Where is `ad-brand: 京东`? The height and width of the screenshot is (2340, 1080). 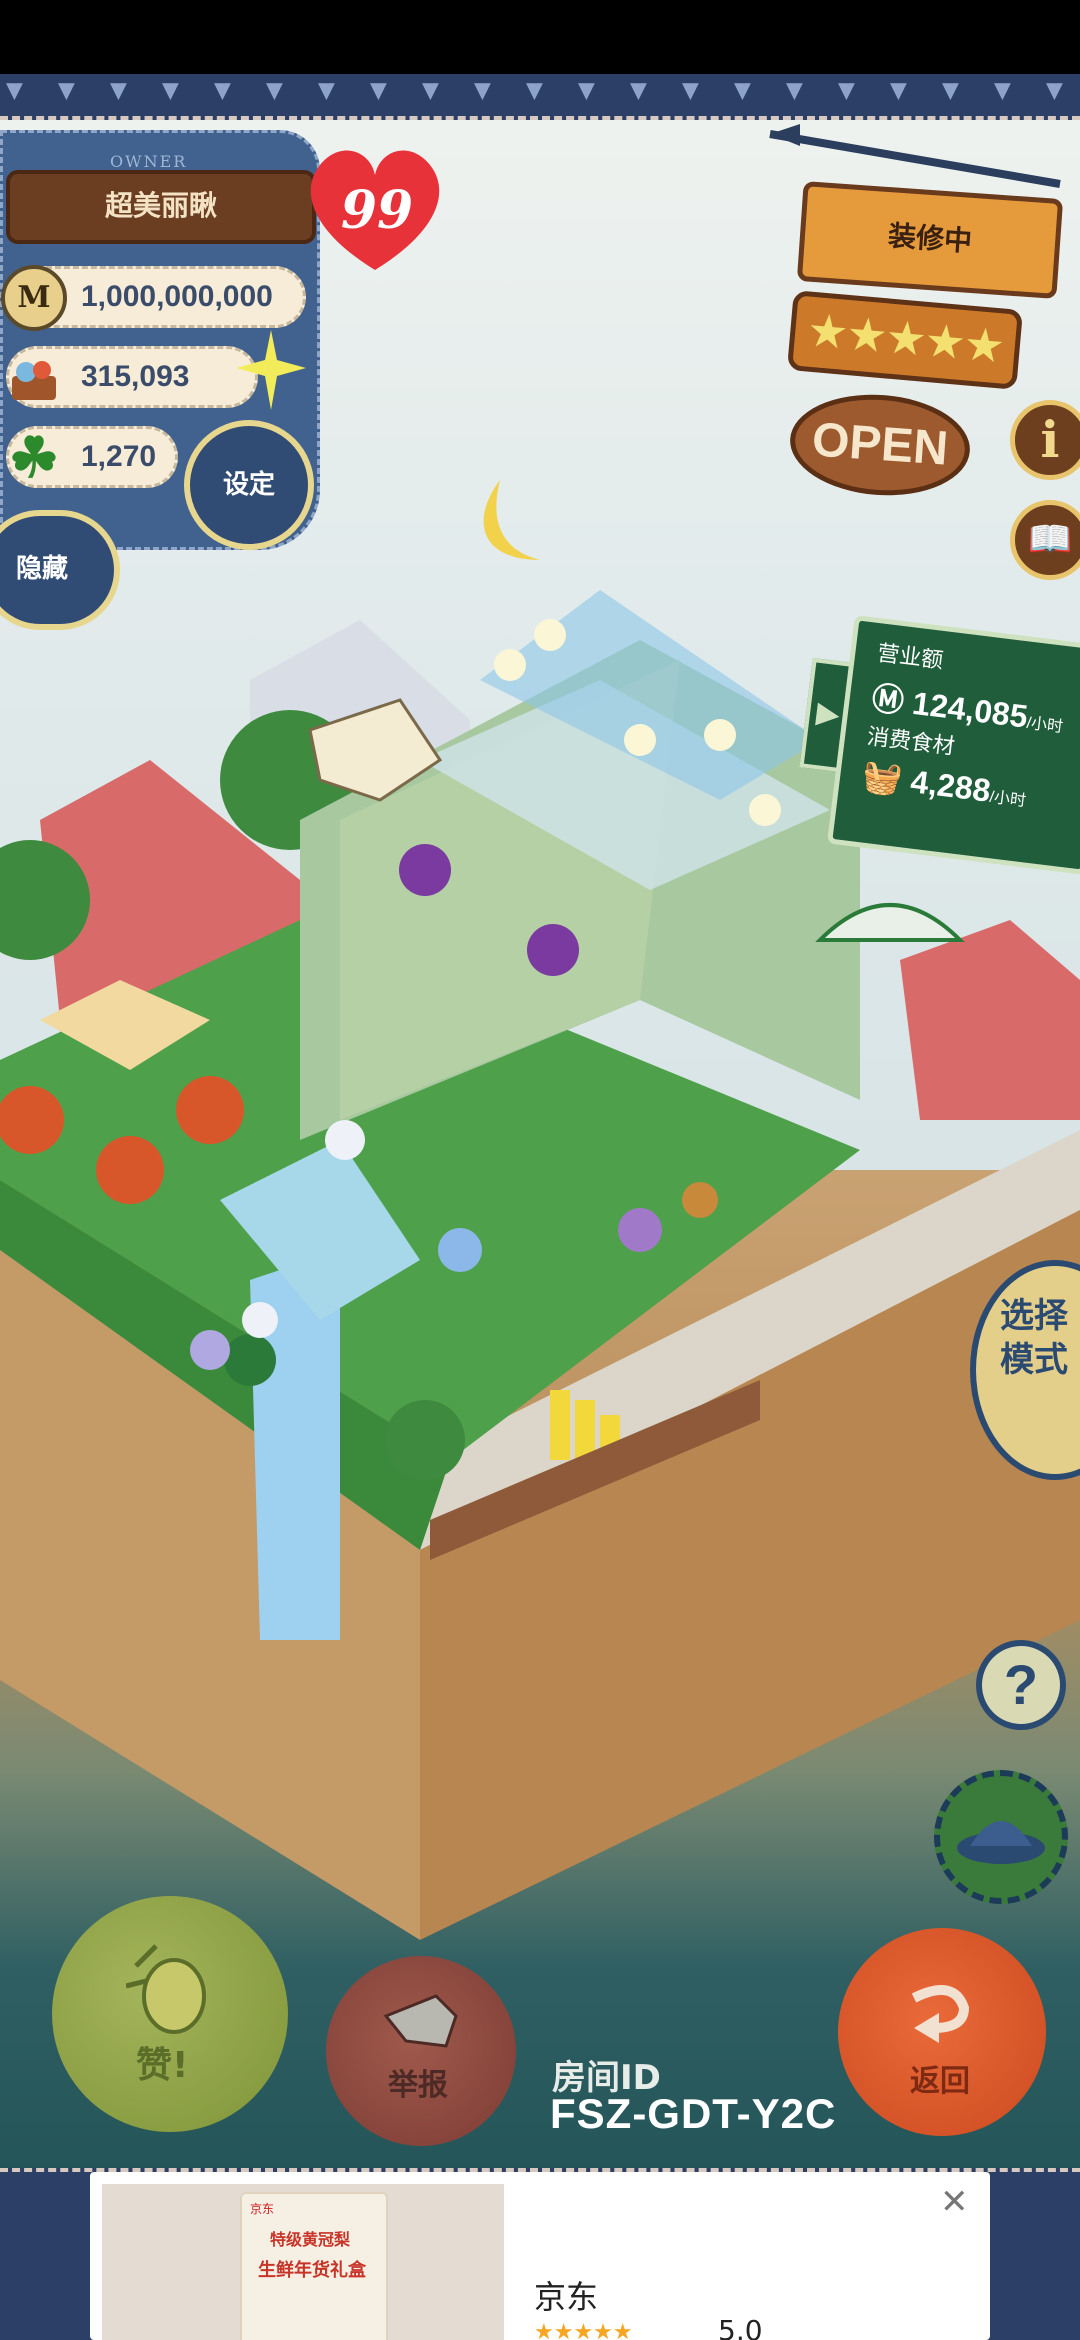
ad-brand: 京东 is located at coordinates (566, 2297).